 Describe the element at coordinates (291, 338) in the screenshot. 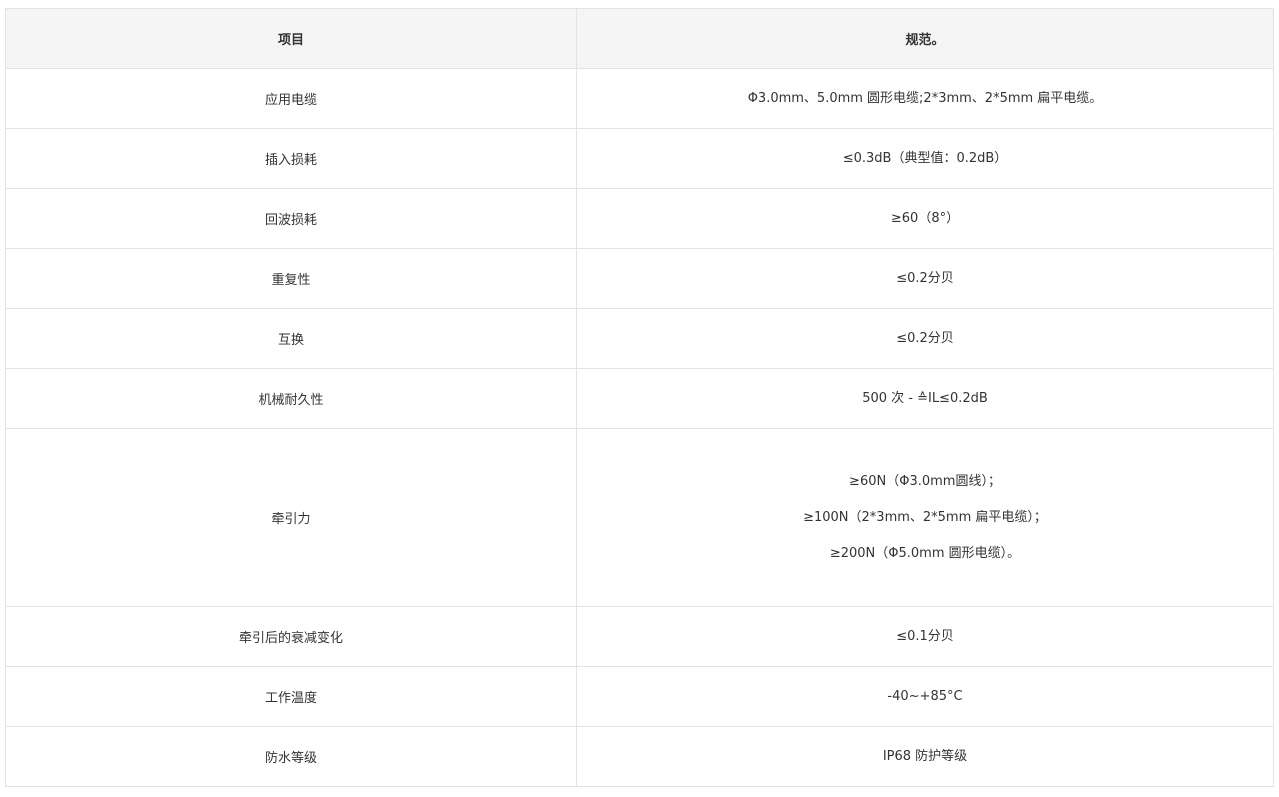

I see `row-item-cell: 互换` at that location.